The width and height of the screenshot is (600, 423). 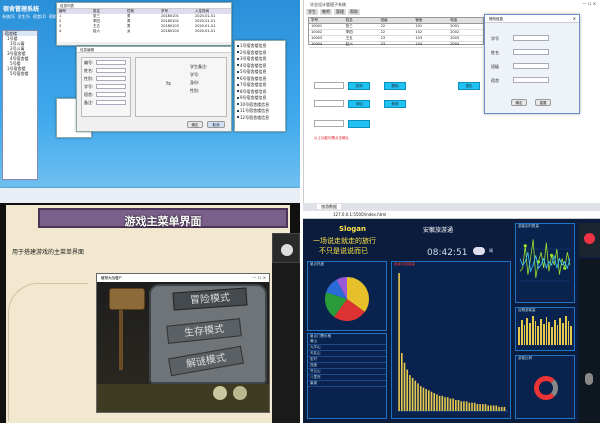 I want to click on column-header: 班级, so click(x=396, y=20).